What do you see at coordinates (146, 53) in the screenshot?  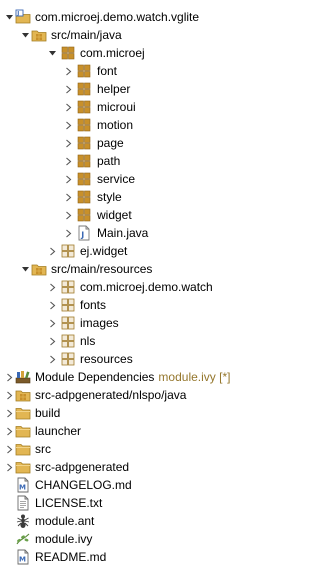 I see `tree-row-package-com-microej: com.microej` at bounding box center [146, 53].